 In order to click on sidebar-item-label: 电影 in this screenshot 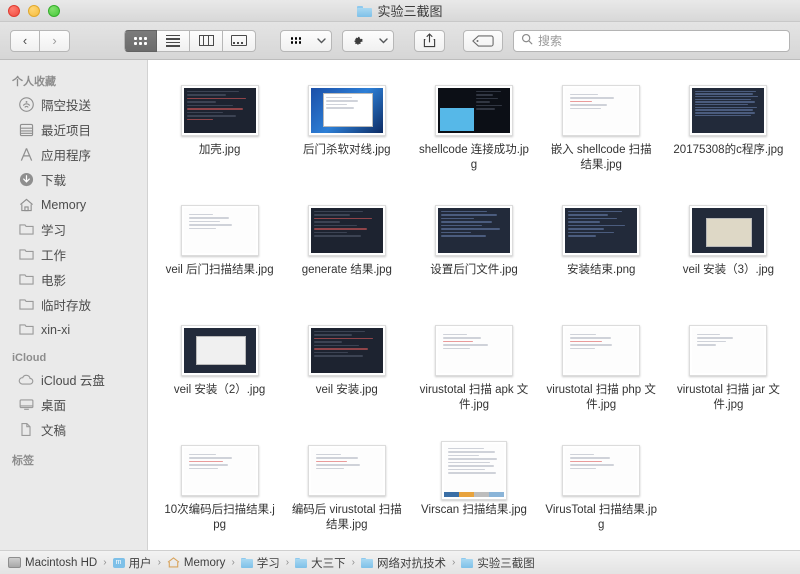, I will do `click(54, 281)`.